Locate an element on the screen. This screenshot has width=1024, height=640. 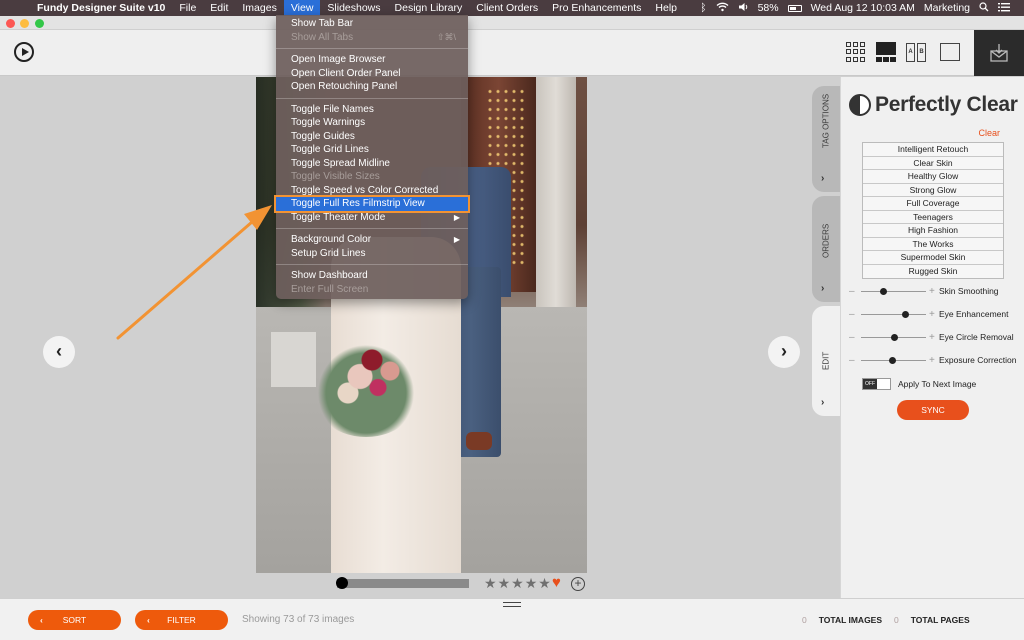
previous-image-button: ‹ is located at coordinates (59, 352).